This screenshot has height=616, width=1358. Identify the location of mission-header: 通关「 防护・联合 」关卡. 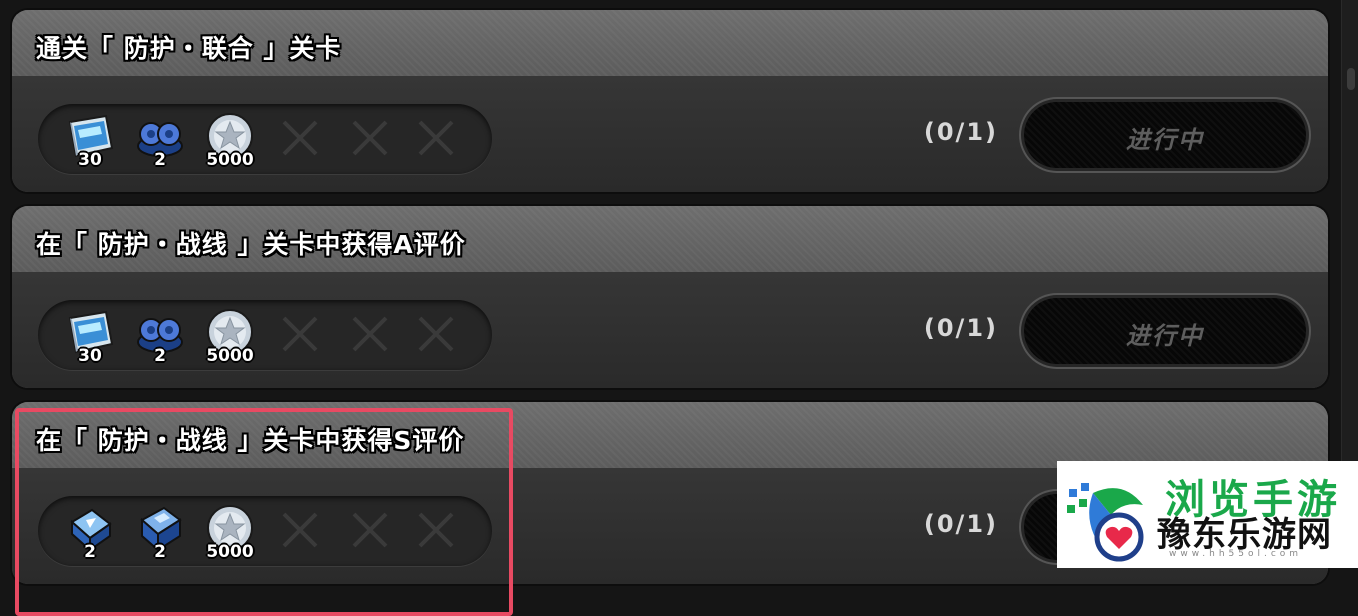
(670, 44).